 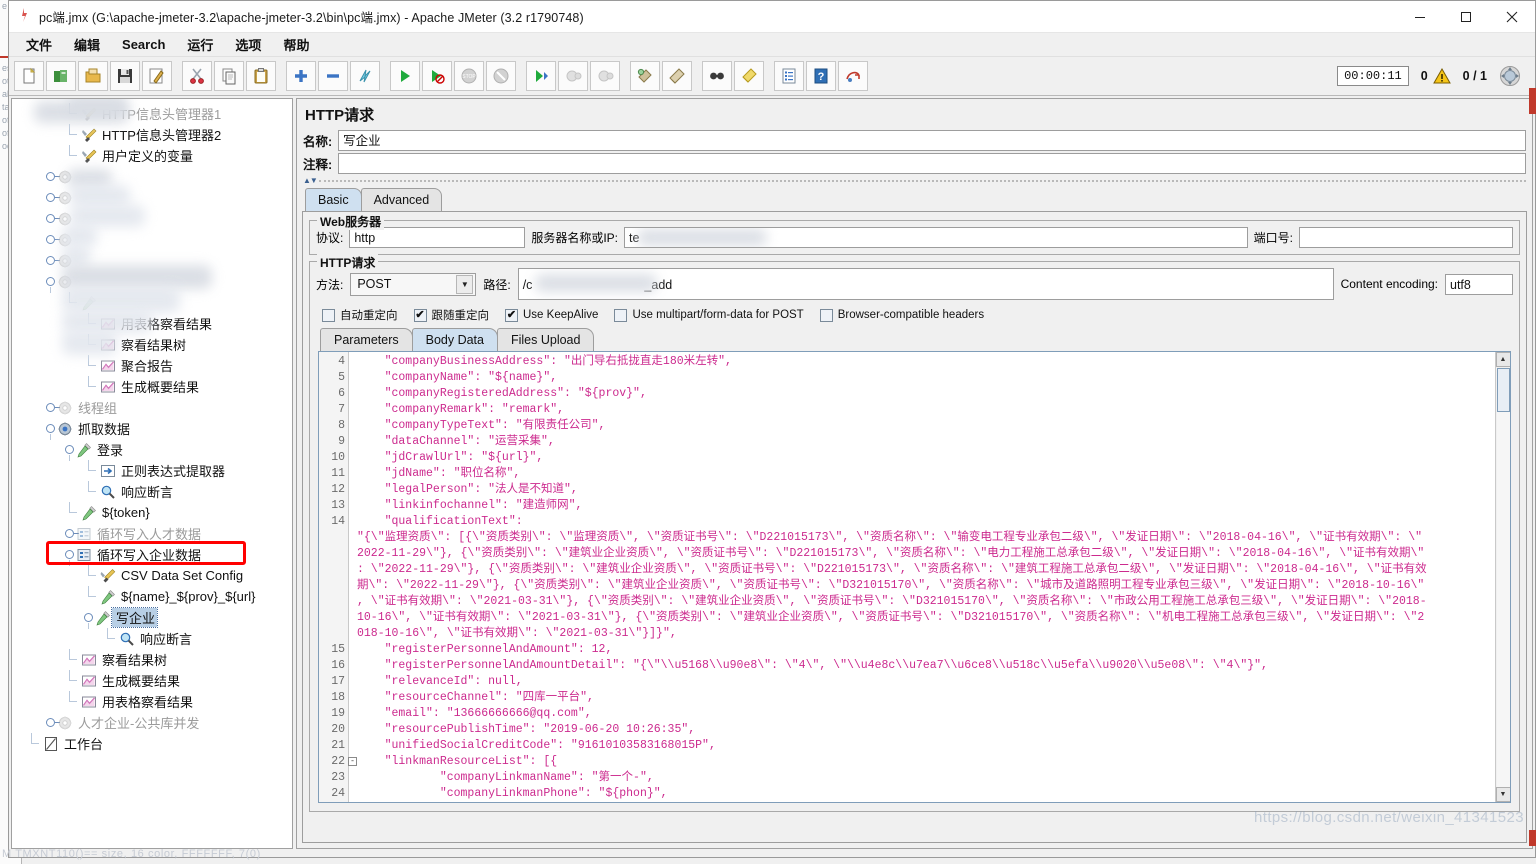 I want to click on maximize-button, so click(x=1466, y=16).